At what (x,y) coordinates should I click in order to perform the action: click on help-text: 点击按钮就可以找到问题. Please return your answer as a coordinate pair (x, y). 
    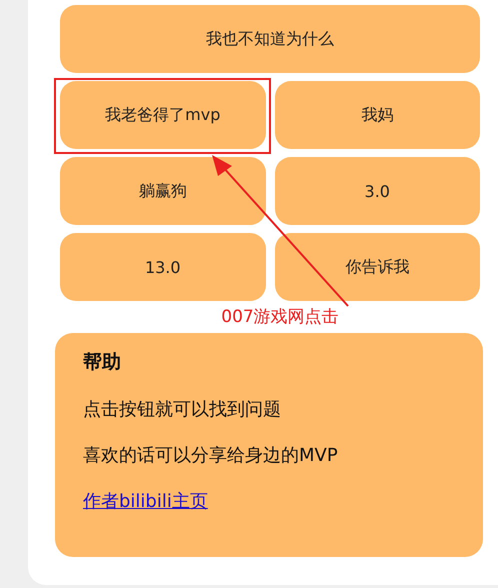
    Looking at the image, I should click on (182, 409).